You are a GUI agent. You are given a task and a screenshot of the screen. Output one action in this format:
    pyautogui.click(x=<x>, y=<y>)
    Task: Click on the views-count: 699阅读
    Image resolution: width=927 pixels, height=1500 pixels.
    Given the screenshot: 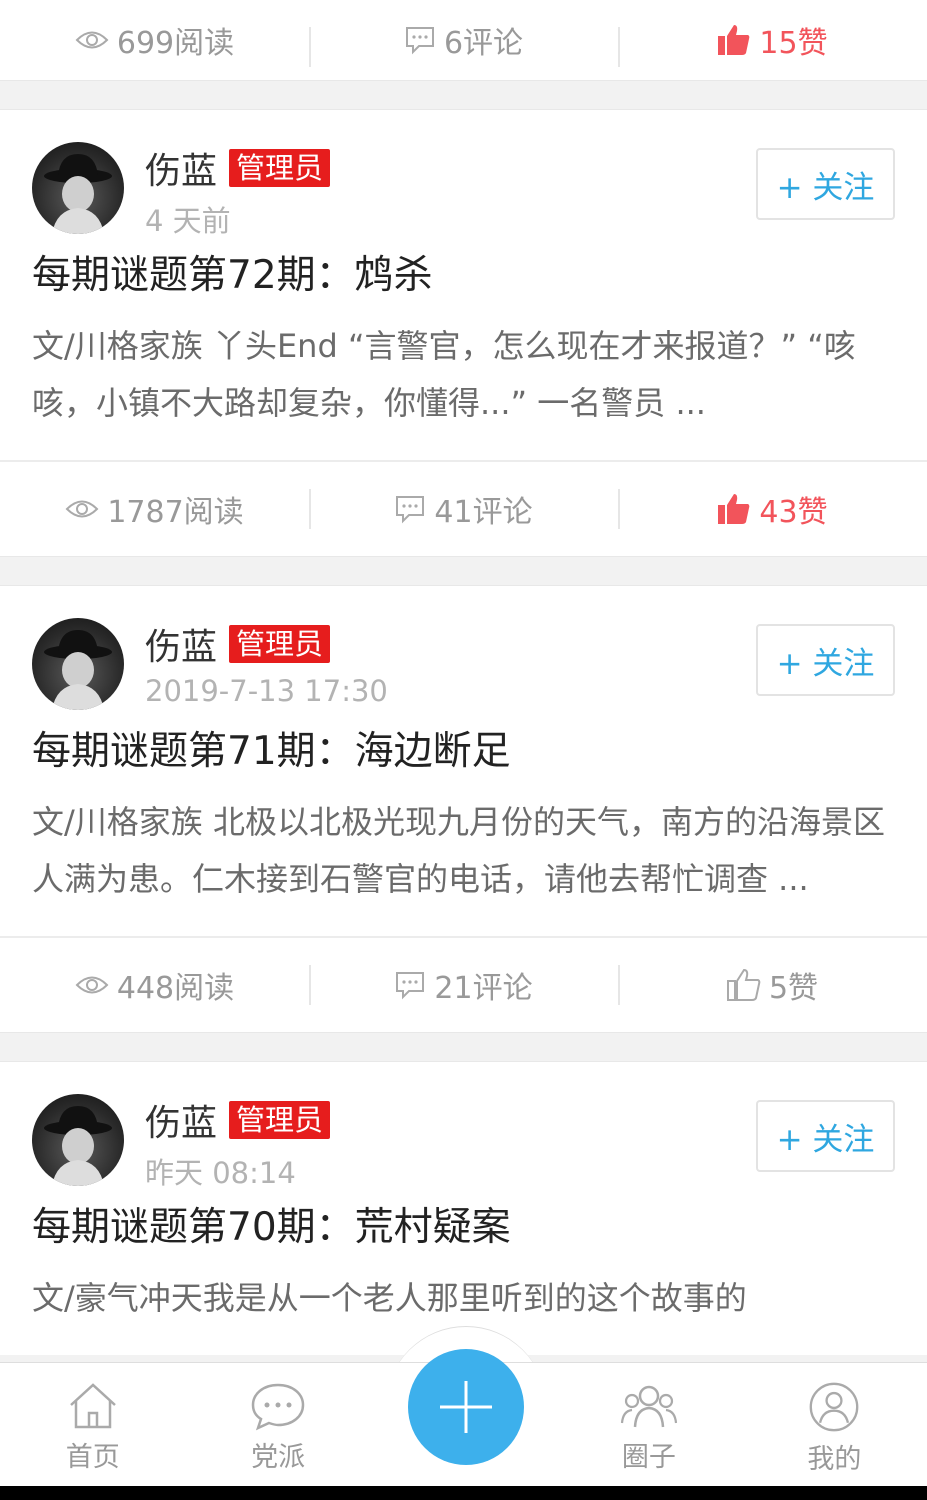 What is the action you would take?
    pyautogui.click(x=175, y=43)
    